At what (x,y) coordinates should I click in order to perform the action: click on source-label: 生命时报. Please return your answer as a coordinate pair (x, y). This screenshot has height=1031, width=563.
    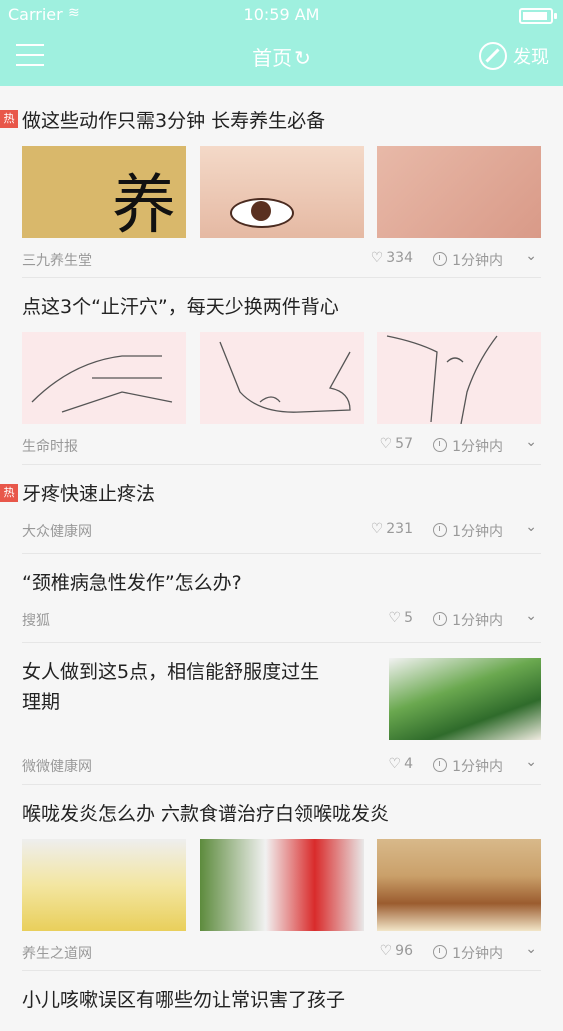
    Looking at the image, I should click on (50, 447).